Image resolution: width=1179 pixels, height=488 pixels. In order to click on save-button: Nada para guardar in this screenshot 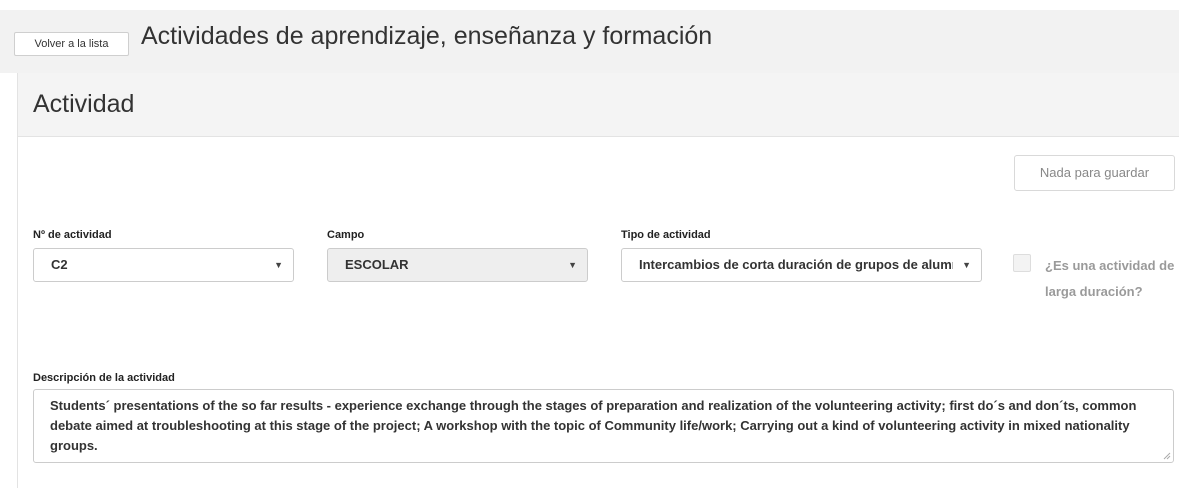, I will do `click(1094, 173)`.